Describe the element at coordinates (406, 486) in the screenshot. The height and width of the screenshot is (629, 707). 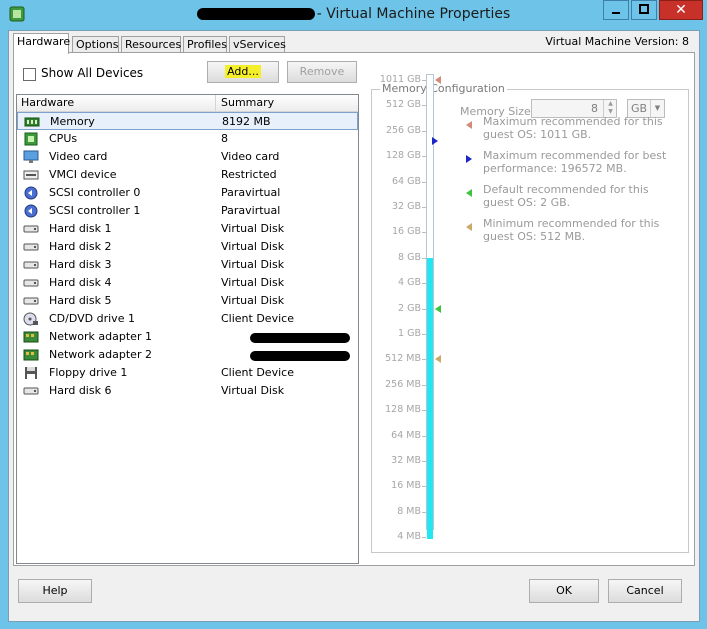
I see `scale-label: 16 MB` at that location.